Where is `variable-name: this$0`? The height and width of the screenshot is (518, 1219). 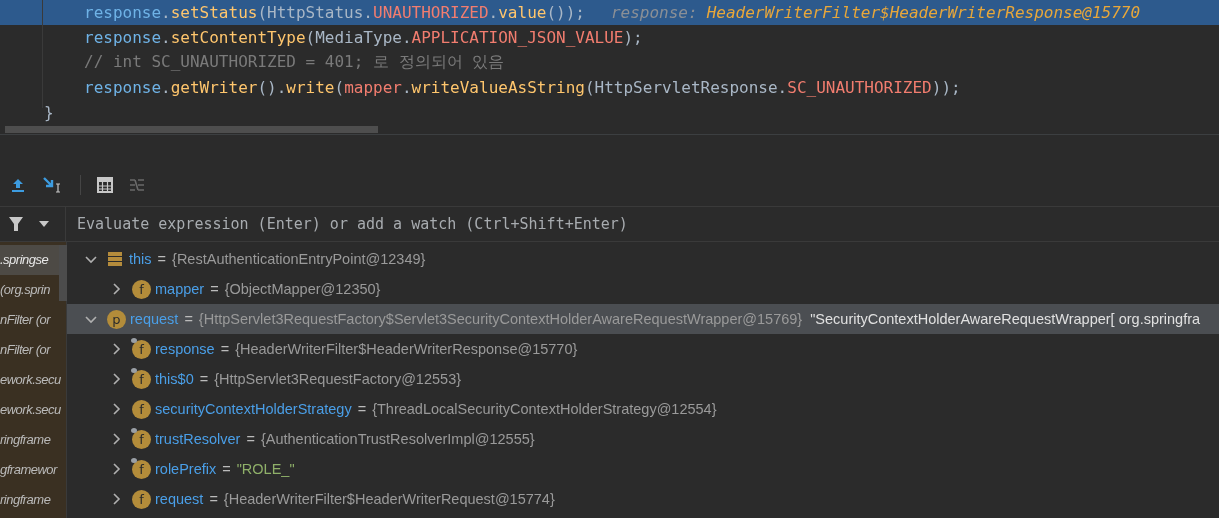 variable-name: this$0 is located at coordinates (174, 379).